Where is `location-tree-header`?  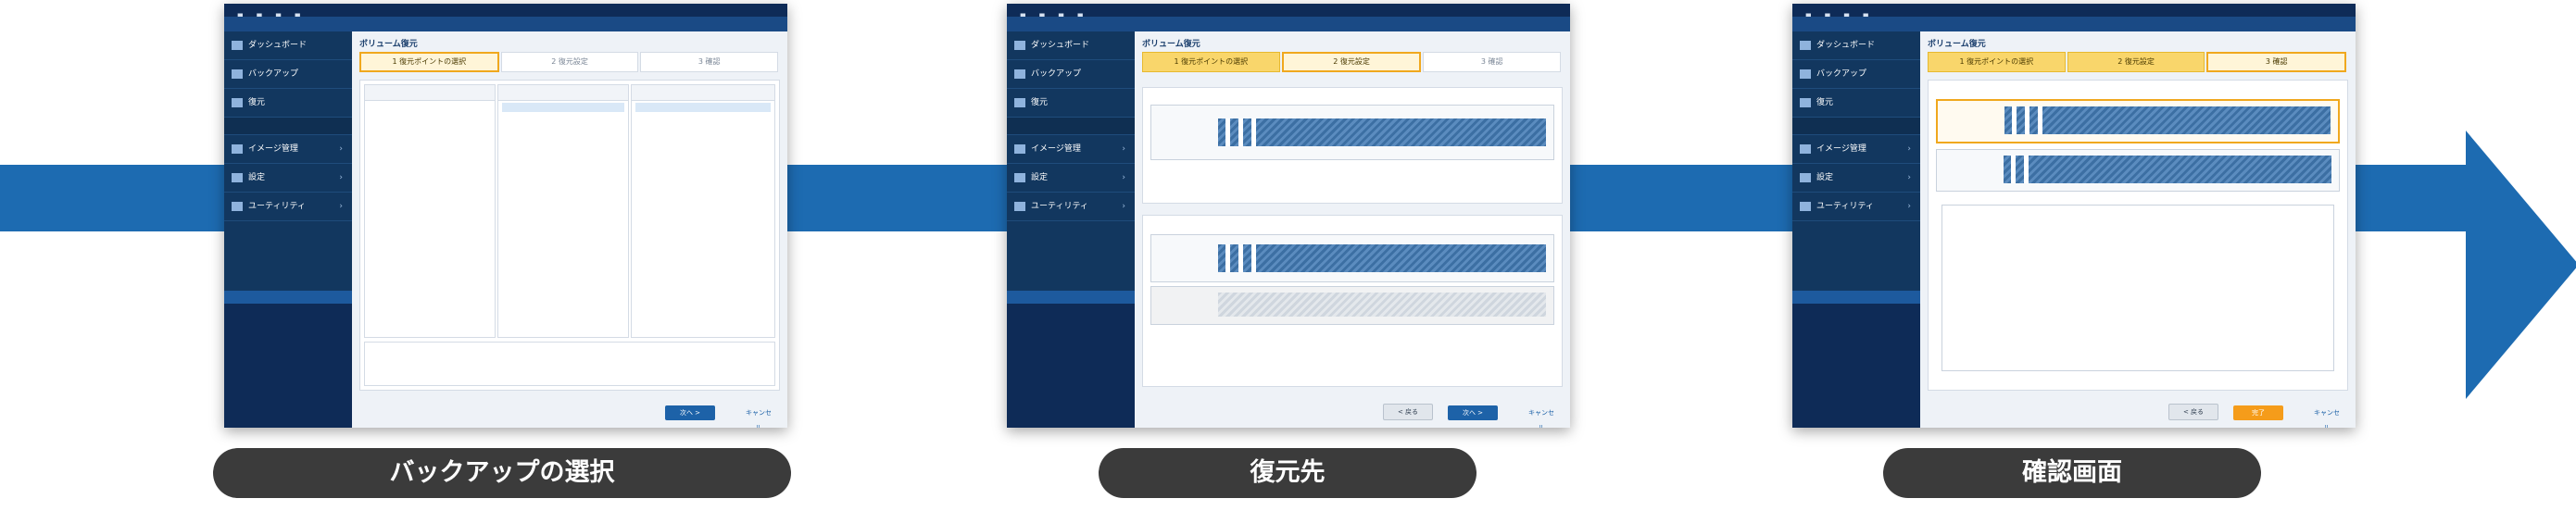
location-tree-header is located at coordinates (430, 93).